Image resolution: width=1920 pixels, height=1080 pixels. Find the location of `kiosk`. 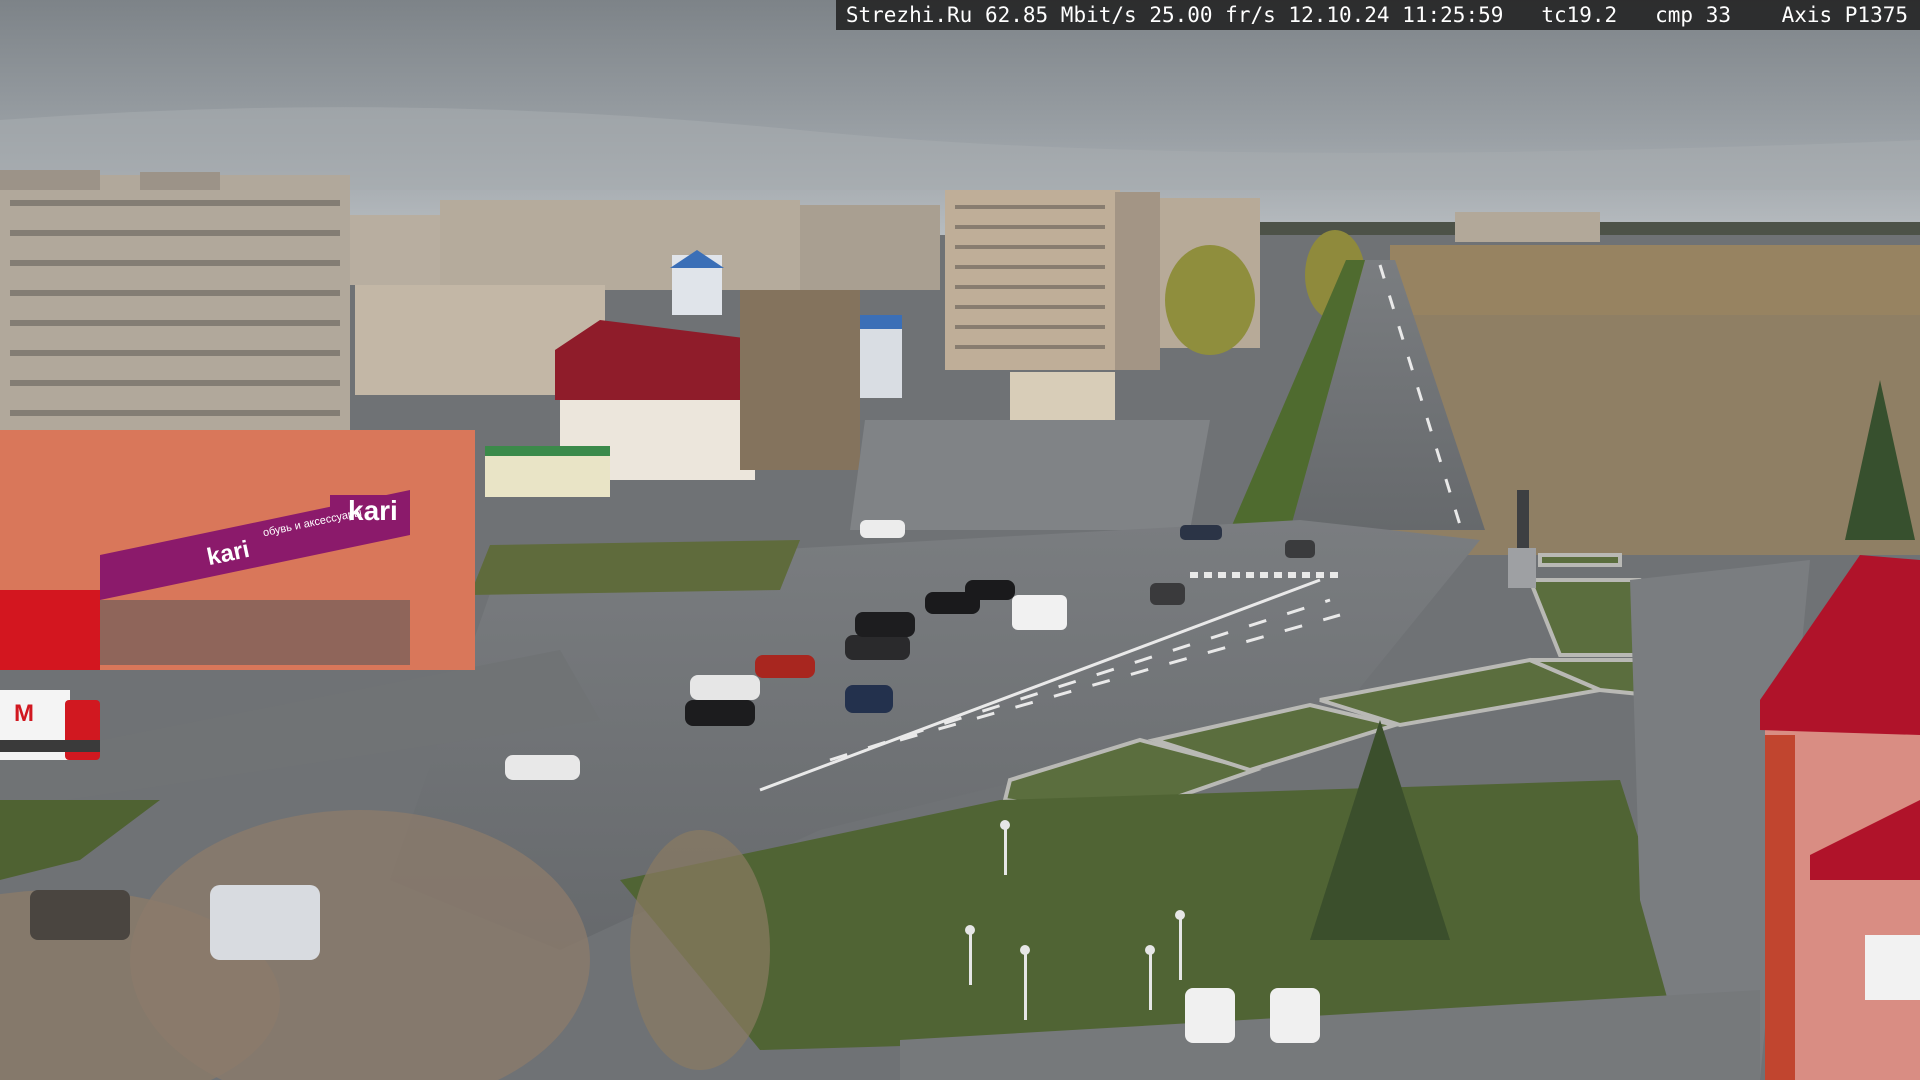

kiosk is located at coordinates (547, 474).